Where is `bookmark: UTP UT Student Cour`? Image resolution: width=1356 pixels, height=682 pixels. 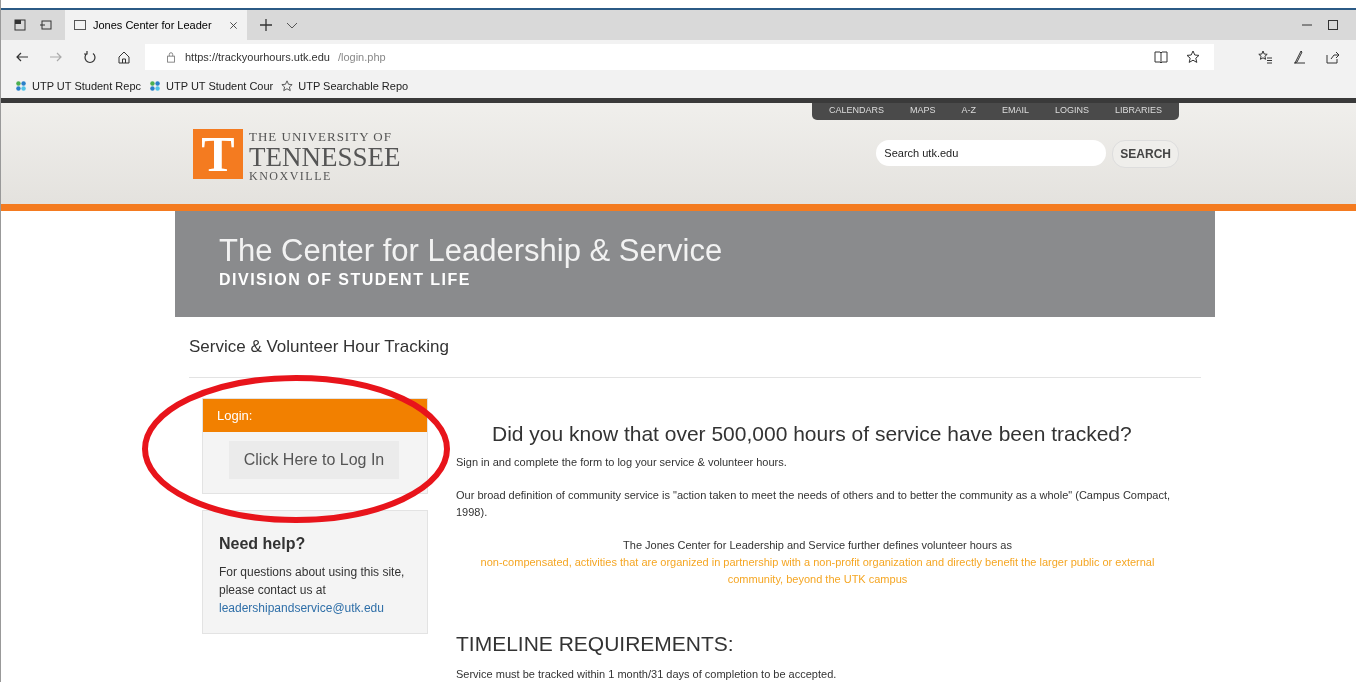
bookmark: UTP UT Student Cour is located at coordinates (211, 86).